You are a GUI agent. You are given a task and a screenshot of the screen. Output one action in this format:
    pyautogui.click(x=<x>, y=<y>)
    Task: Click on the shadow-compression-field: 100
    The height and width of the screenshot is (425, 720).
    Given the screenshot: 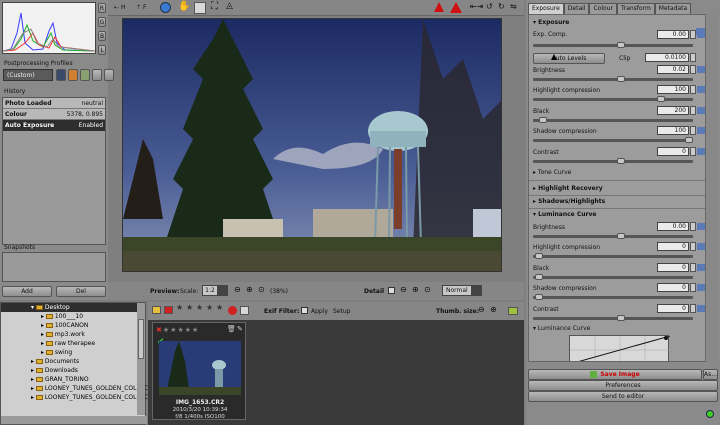 What is the action you would take?
    pyautogui.click(x=673, y=130)
    